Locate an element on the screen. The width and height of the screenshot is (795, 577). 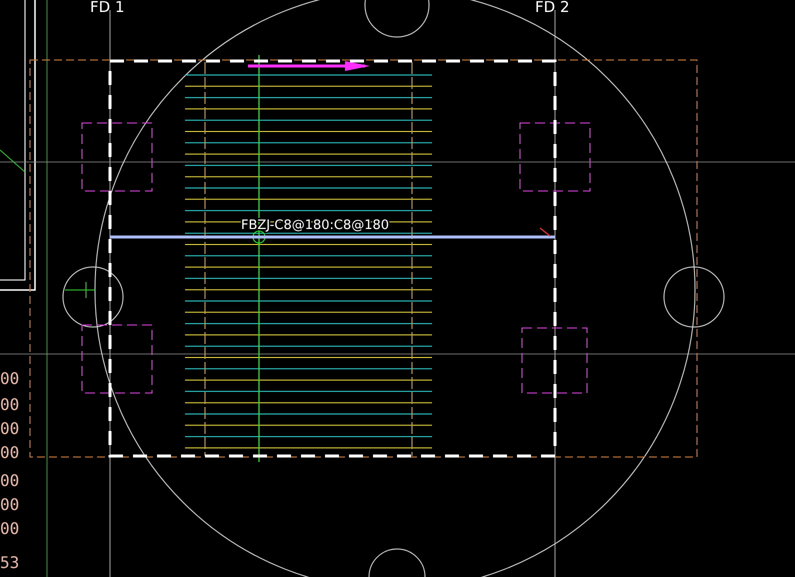
axis-label: FD 1 is located at coordinates (107, 8).